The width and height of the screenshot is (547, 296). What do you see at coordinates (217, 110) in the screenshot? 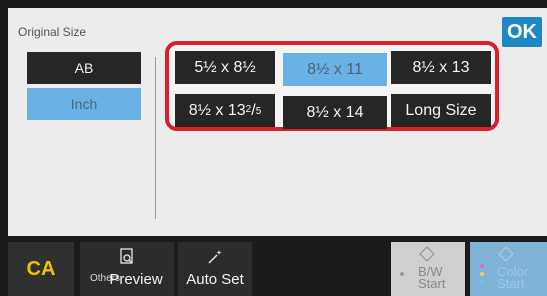
I see `size-label-main: 8½ x 13` at bounding box center [217, 110].